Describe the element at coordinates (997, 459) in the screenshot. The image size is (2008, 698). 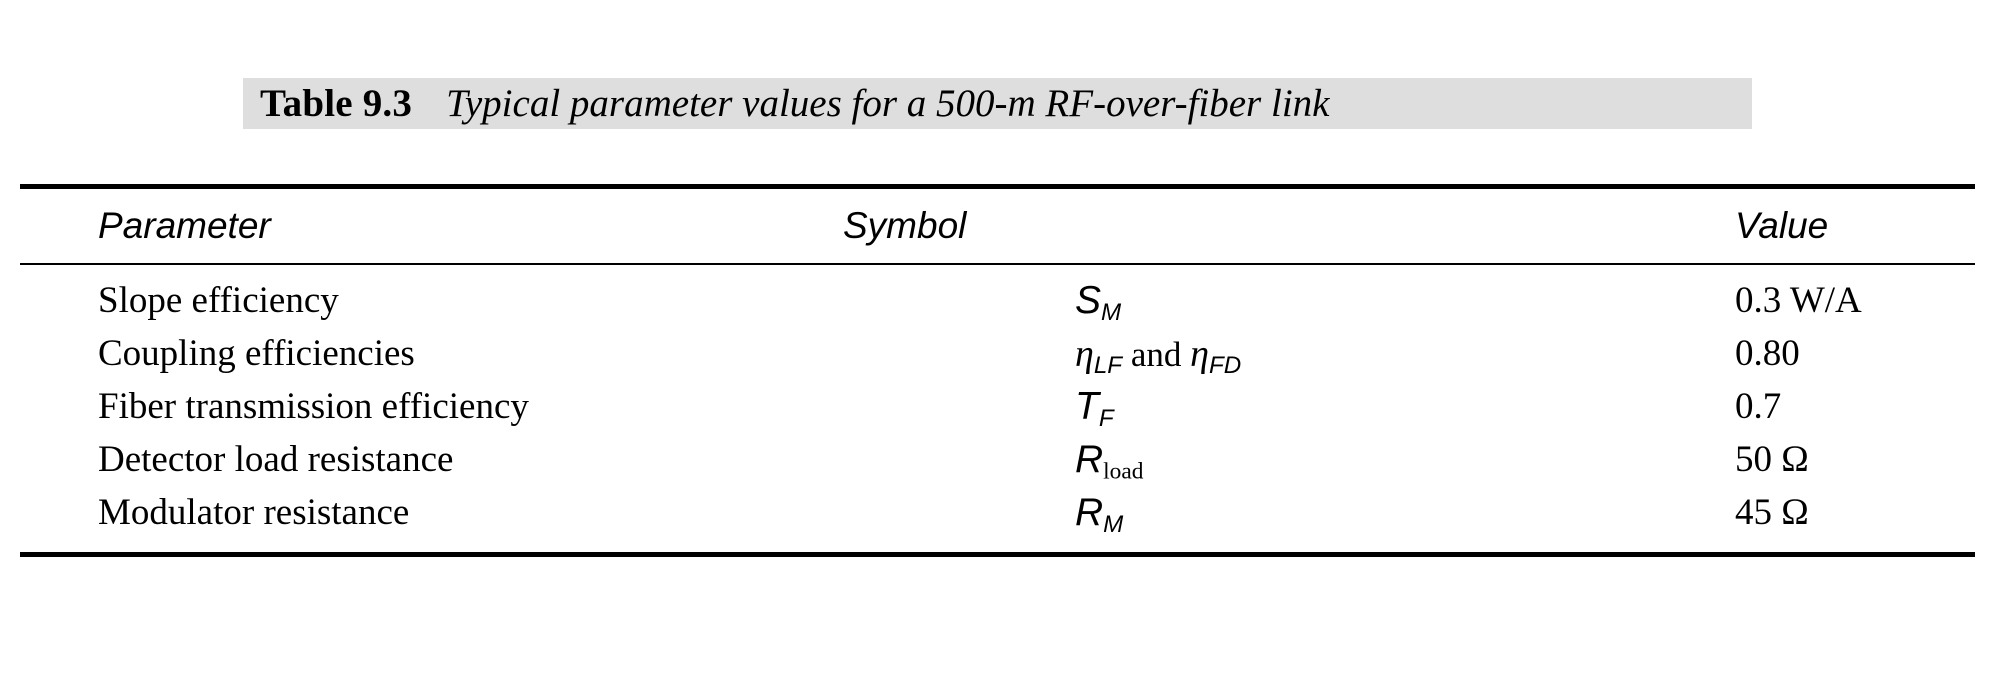
I see `table-row: Detector load resistance Rload 50 Ω` at that location.